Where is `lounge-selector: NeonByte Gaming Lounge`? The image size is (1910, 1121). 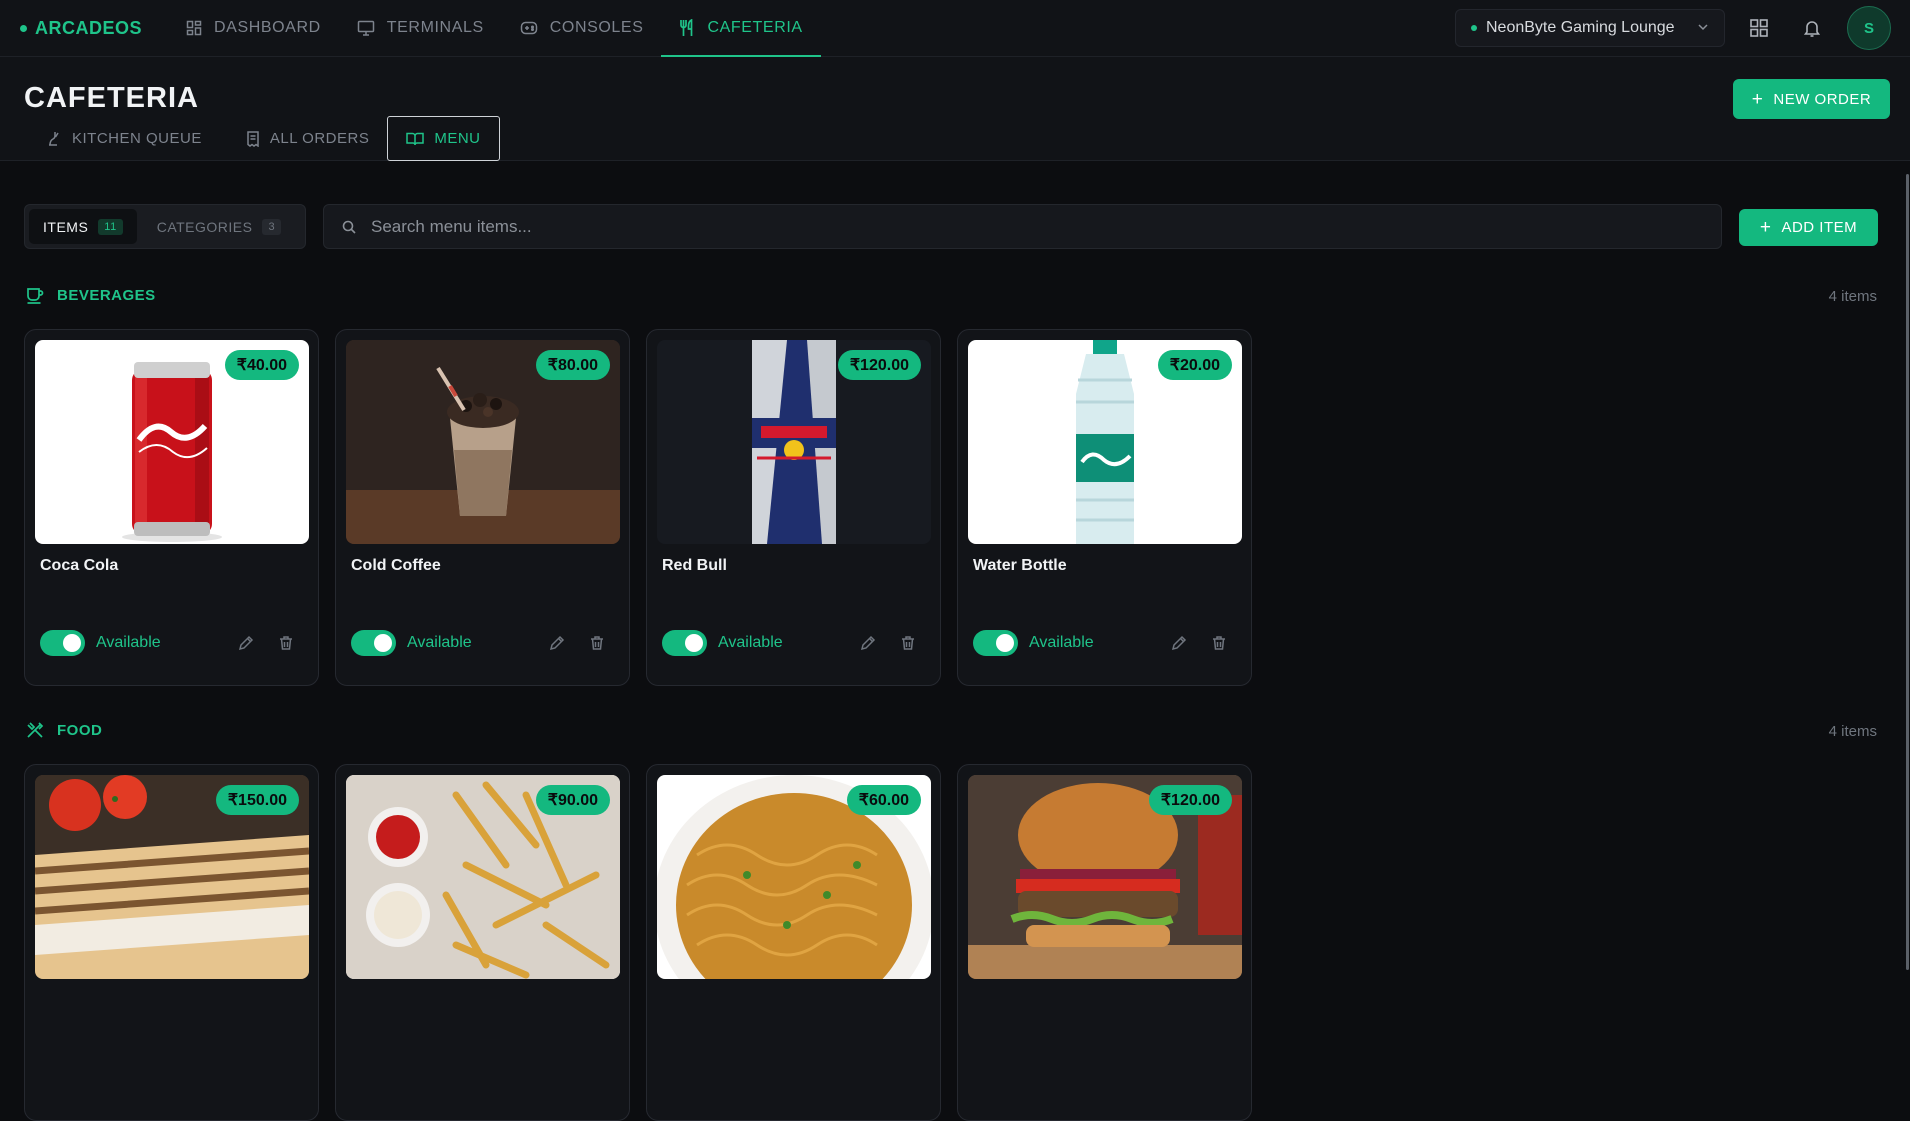
lounge-selector: NeonByte Gaming Lounge is located at coordinates (1590, 28).